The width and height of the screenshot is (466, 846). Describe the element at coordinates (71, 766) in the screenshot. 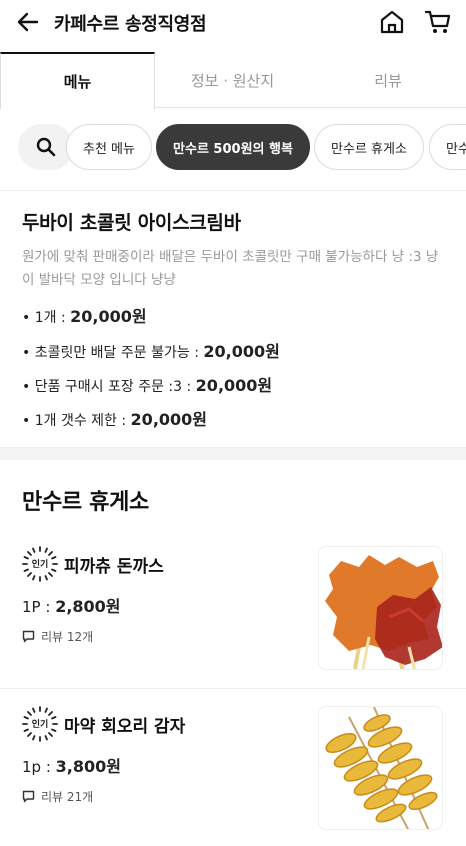

I see `item-price: 1p : 3,800원` at that location.